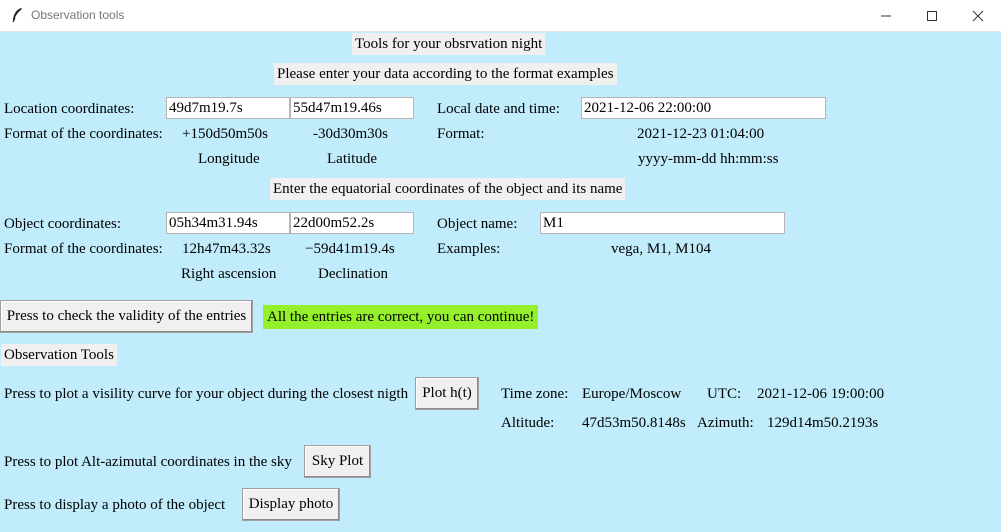 Image resolution: width=1001 pixels, height=532 pixels. I want to click on right-ascension-example: 12h47m43.32s, so click(226, 249).